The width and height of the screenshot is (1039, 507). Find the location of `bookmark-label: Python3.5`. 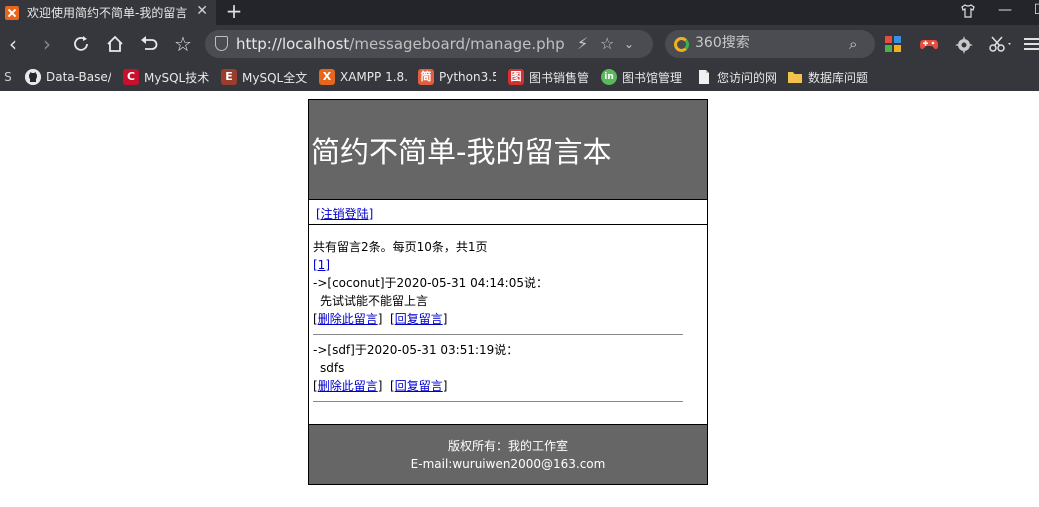

bookmark-label: Python3.5 is located at coordinates (467, 77).